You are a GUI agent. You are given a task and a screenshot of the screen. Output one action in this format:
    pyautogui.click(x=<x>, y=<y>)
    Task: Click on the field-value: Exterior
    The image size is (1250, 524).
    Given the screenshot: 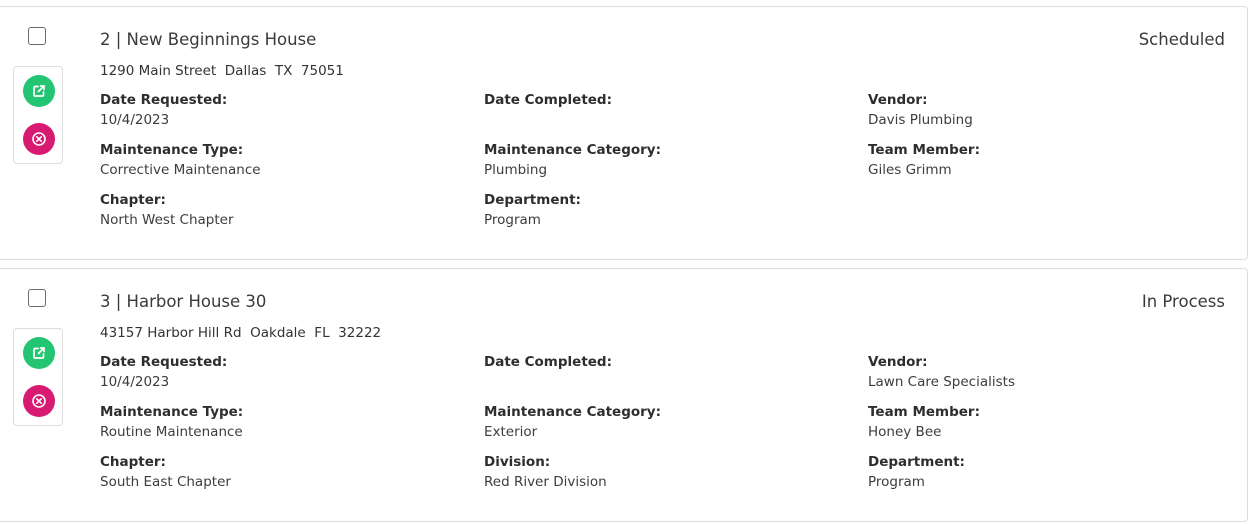 What is the action you would take?
    pyautogui.click(x=511, y=432)
    